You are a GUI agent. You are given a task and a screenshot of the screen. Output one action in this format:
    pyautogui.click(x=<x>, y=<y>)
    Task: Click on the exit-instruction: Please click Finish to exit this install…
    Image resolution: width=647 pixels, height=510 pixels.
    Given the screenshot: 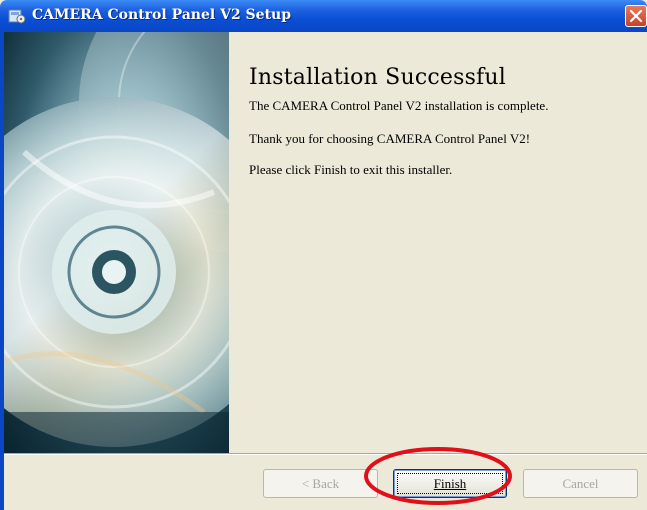 What is the action you would take?
    pyautogui.click(x=351, y=169)
    